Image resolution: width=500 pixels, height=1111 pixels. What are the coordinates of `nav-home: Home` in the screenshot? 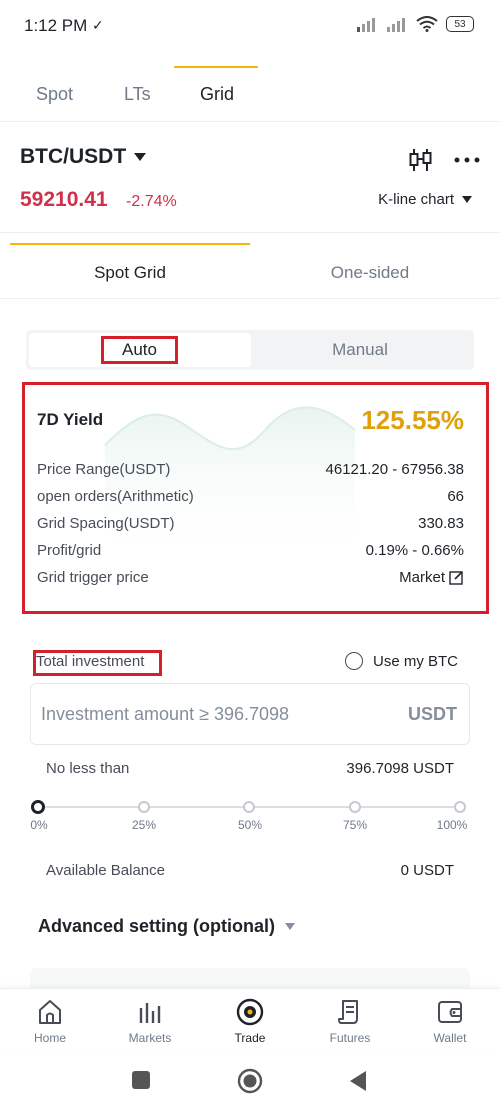 It's located at (50, 1021).